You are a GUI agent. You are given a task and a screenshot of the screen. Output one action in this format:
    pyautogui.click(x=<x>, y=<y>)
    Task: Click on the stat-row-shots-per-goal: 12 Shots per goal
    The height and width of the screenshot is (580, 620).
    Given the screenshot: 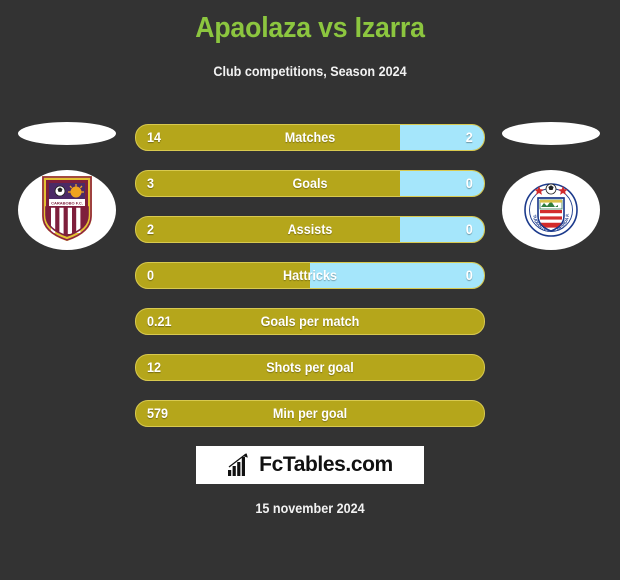 What is the action you would take?
    pyautogui.click(x=310, y=367)
    